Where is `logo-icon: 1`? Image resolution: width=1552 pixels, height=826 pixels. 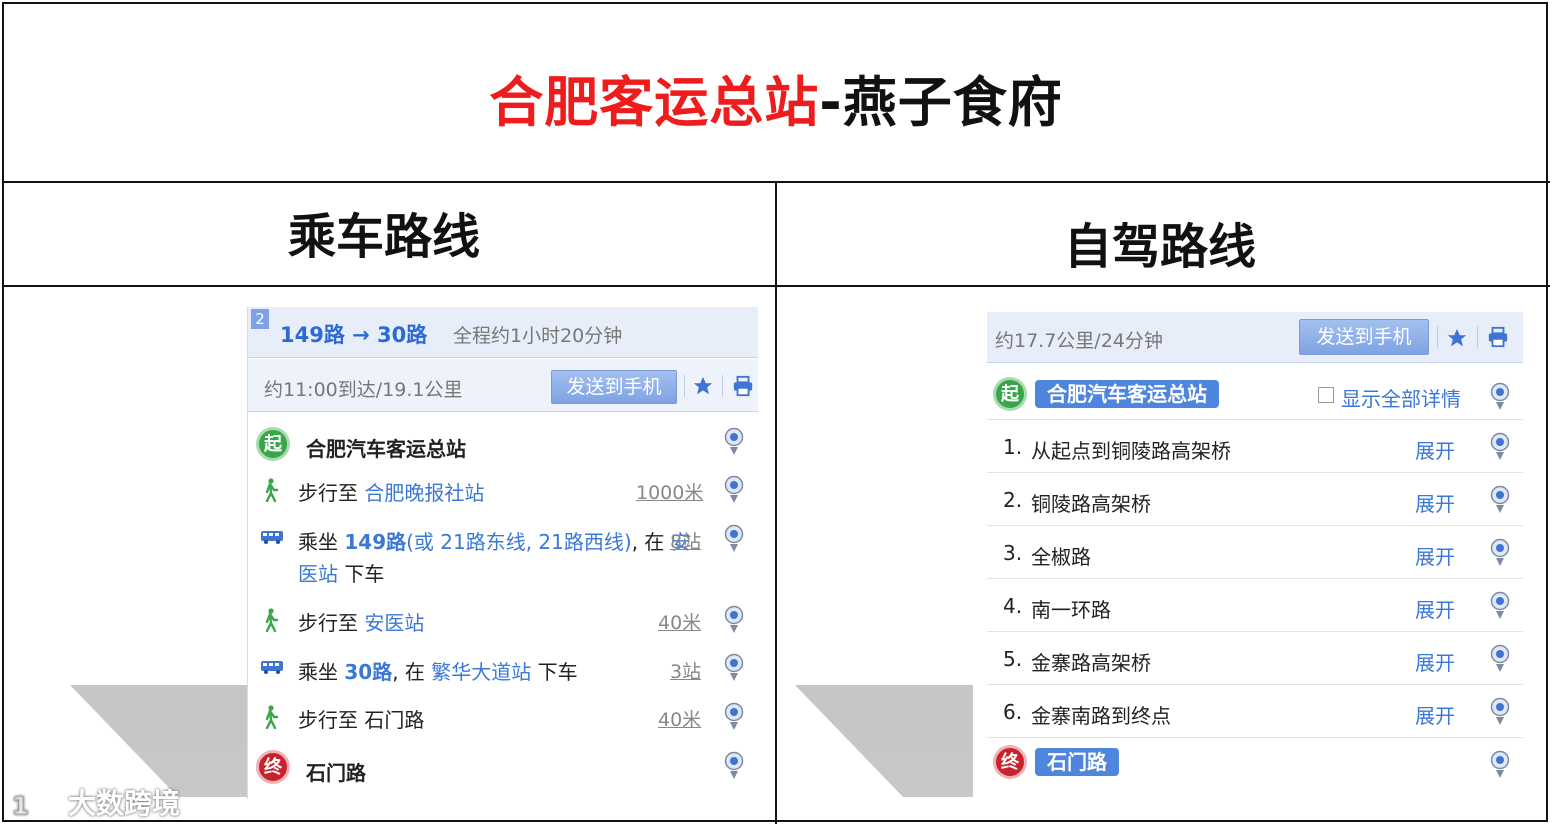 logo-icon: 1 is located at coordinates (39, 806).